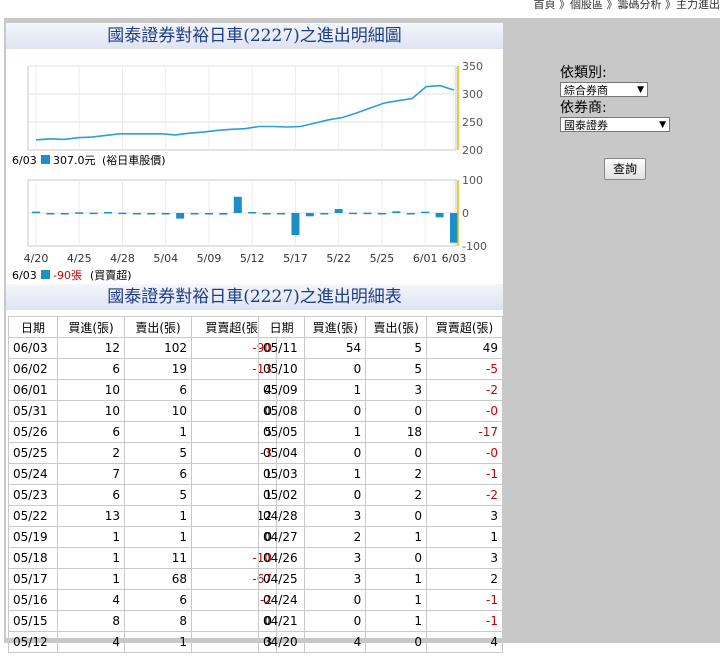  I want to click on table-row: 04/20 4 0 4, so click(380, 642).